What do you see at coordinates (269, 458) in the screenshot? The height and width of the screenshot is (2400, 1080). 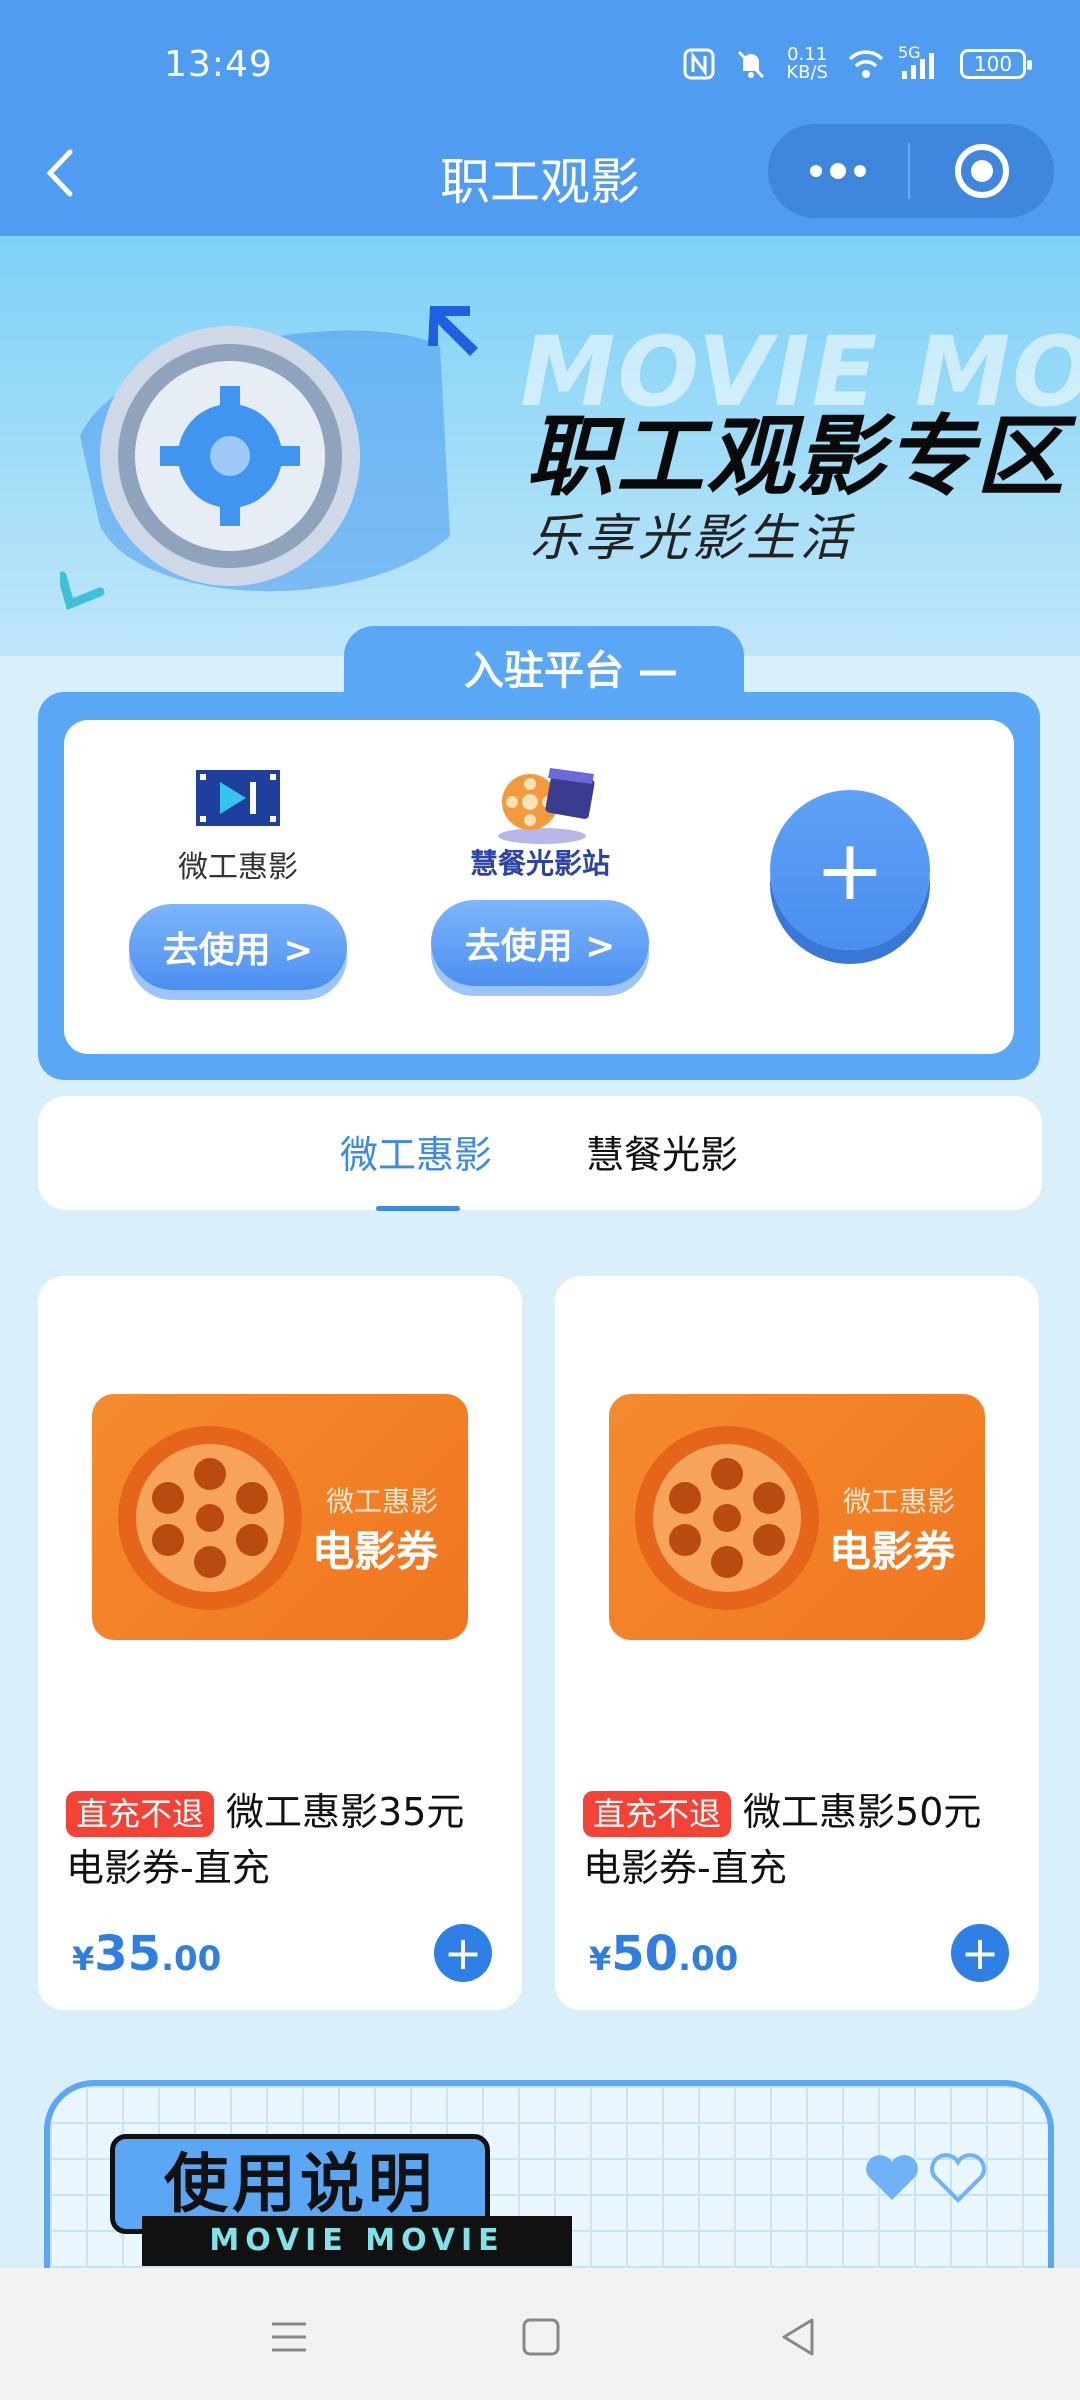 I see `film-reel-illustration` at bounding box center [269, 458].